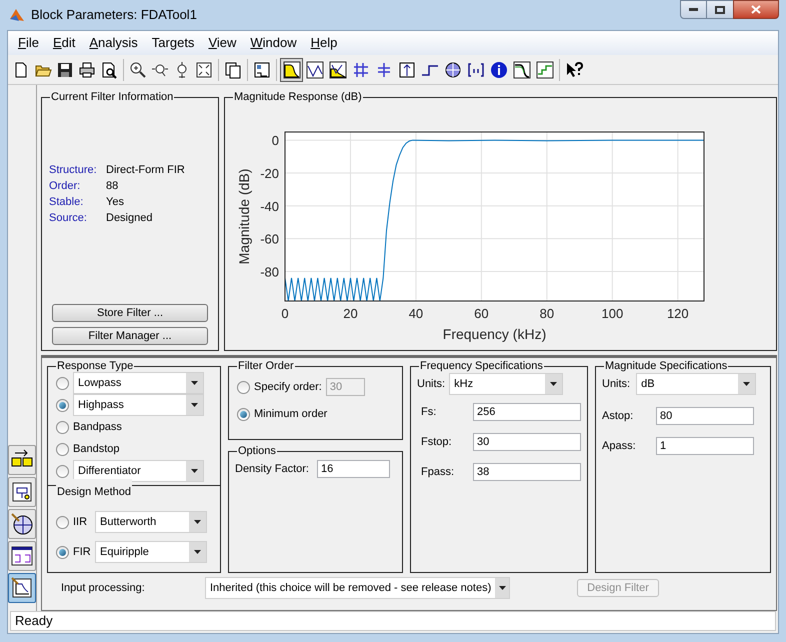 The width and height of the screenshot is (786, 642). I want to click on dropdown: Inherited (this choice will be removed - see release notes), so click(357, 588).